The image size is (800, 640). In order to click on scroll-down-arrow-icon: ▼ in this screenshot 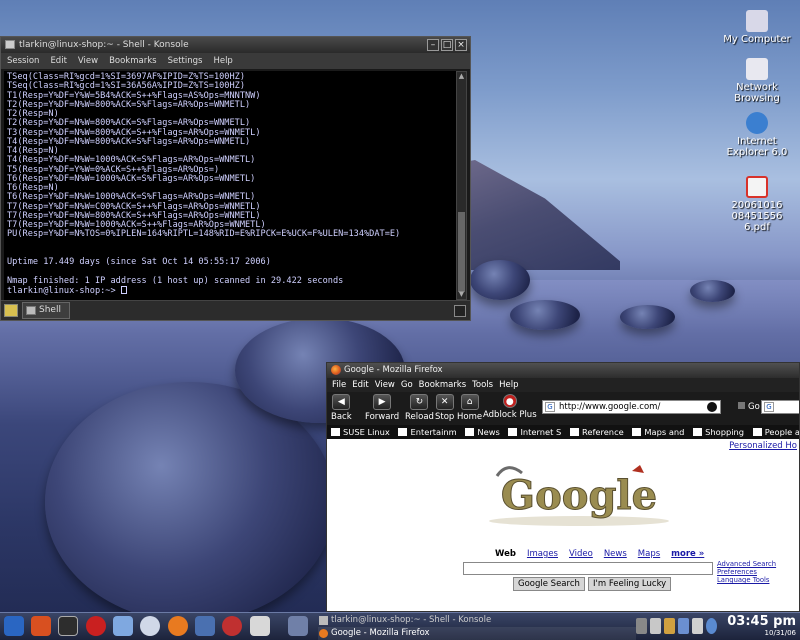, I will do `click(461, 294)`.